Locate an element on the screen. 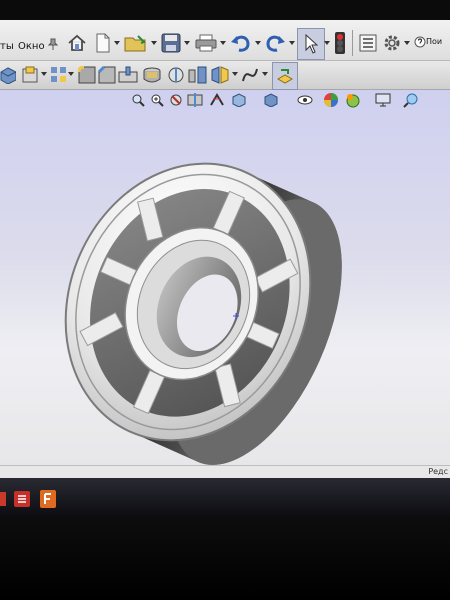  select-cursor-icon is located at coordinates (311, 44).